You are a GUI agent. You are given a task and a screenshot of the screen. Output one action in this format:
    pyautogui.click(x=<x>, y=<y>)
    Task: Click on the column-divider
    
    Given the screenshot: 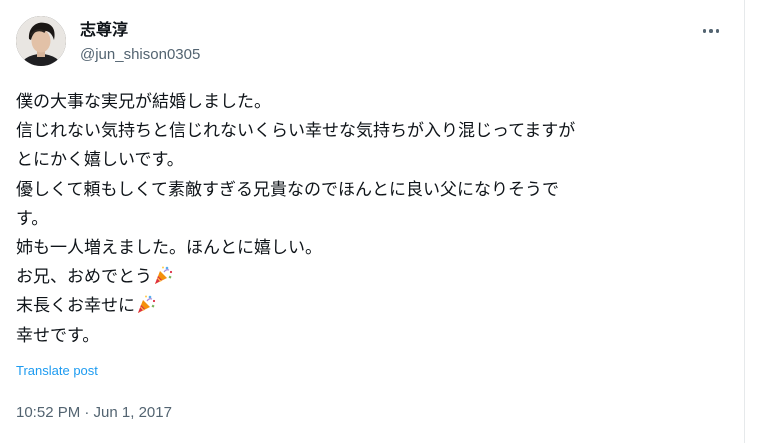 What is the action you would take?
    pyautogui.click(x=744, y=221)
    